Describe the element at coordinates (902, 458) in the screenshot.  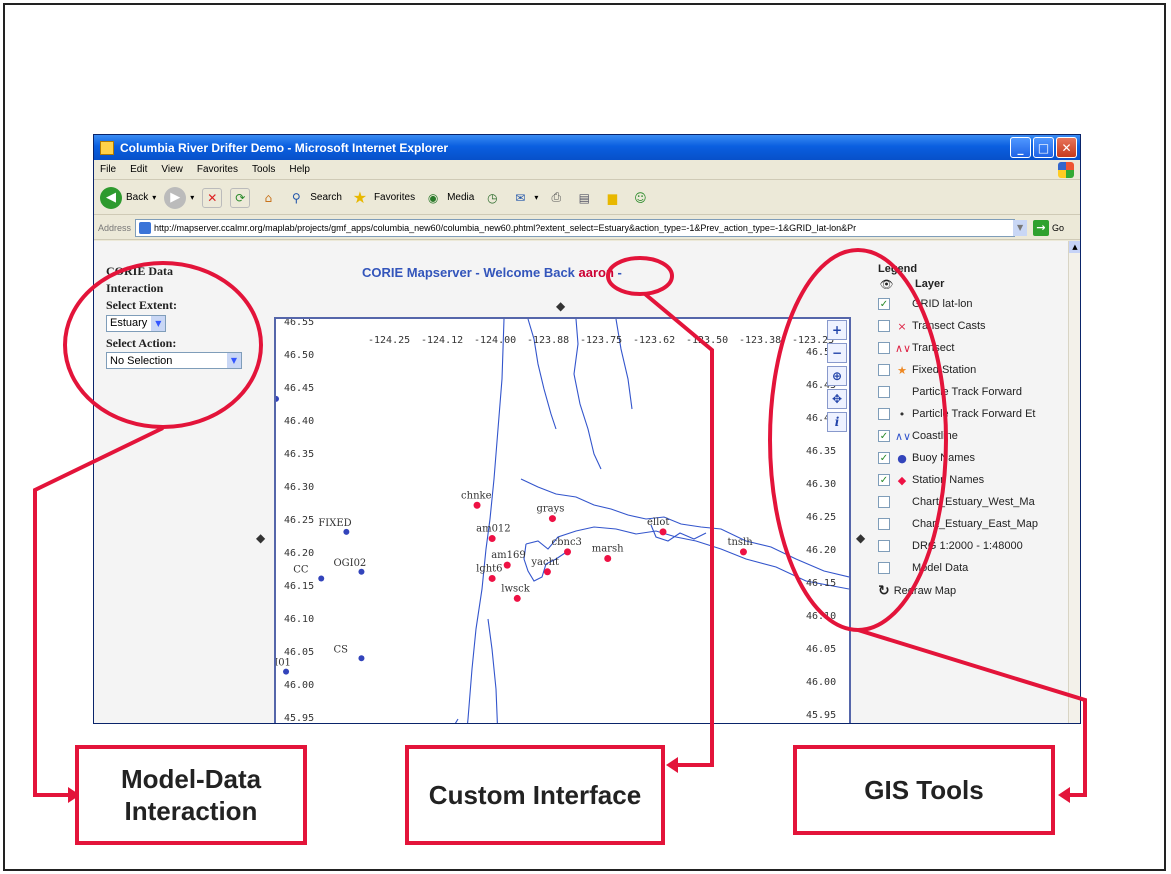
I see `layer-symbol-icon: ●` at that location.